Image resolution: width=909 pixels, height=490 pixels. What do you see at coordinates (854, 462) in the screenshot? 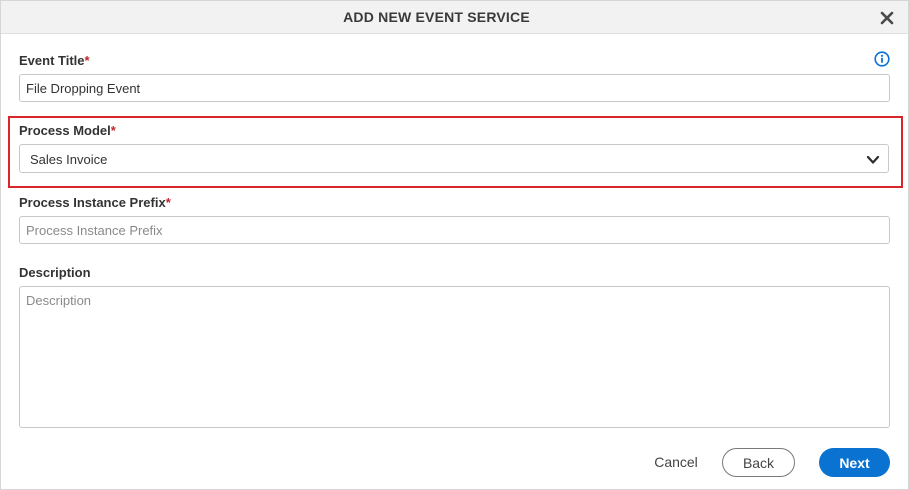
I see `next-button: Next` at bounding box center [854, 462].